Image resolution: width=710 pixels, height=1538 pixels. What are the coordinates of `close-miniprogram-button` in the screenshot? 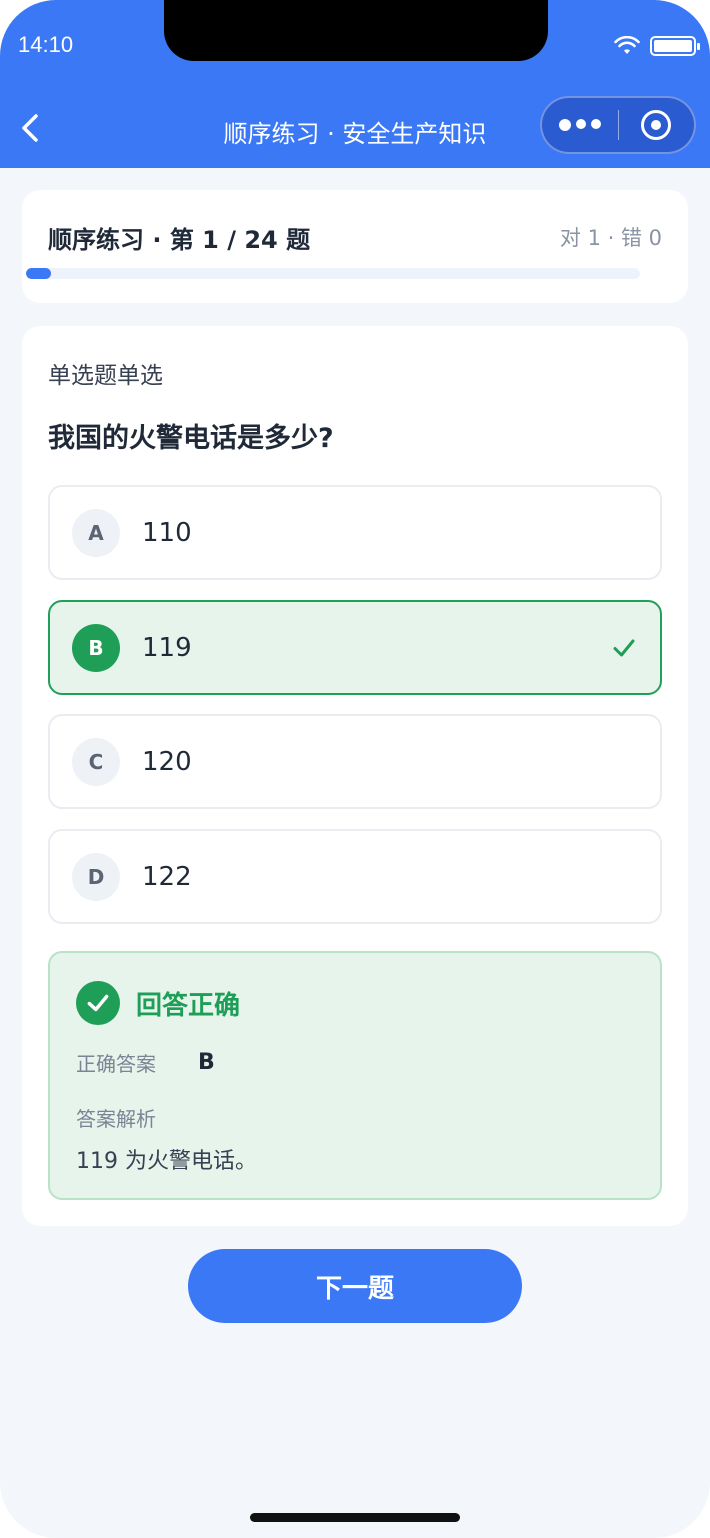 It's located at (657, 125).